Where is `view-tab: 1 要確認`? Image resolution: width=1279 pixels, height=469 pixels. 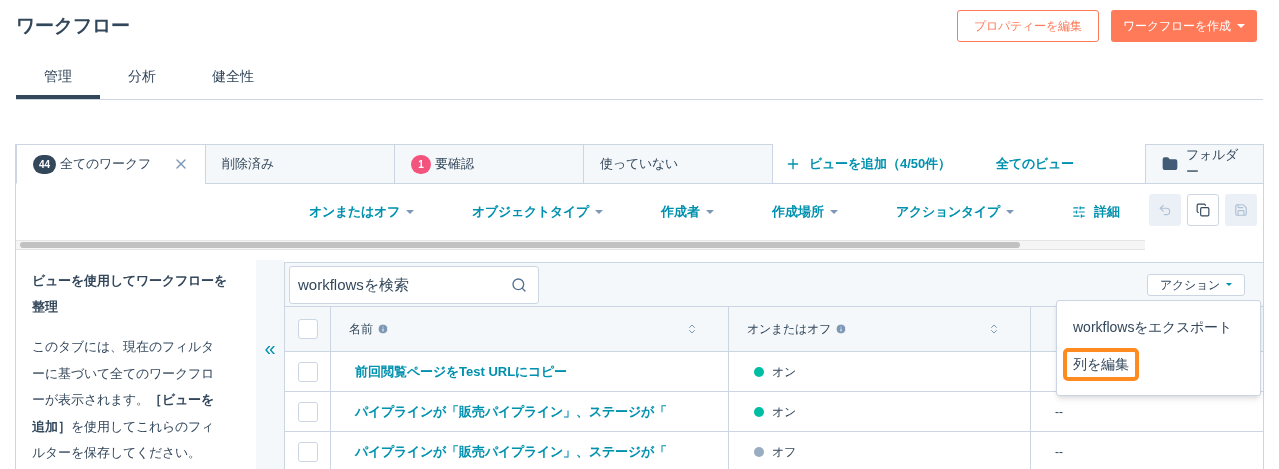
view-tab: 1 要確認 is located at coordinates (489, 164).